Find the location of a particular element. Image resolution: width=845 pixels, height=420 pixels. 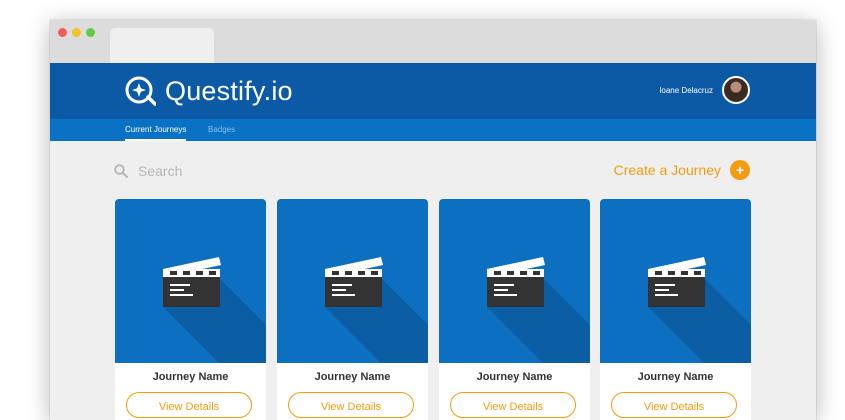

app-header: Questify.io Ioane Delacruz is located at coordinates (433, 91).